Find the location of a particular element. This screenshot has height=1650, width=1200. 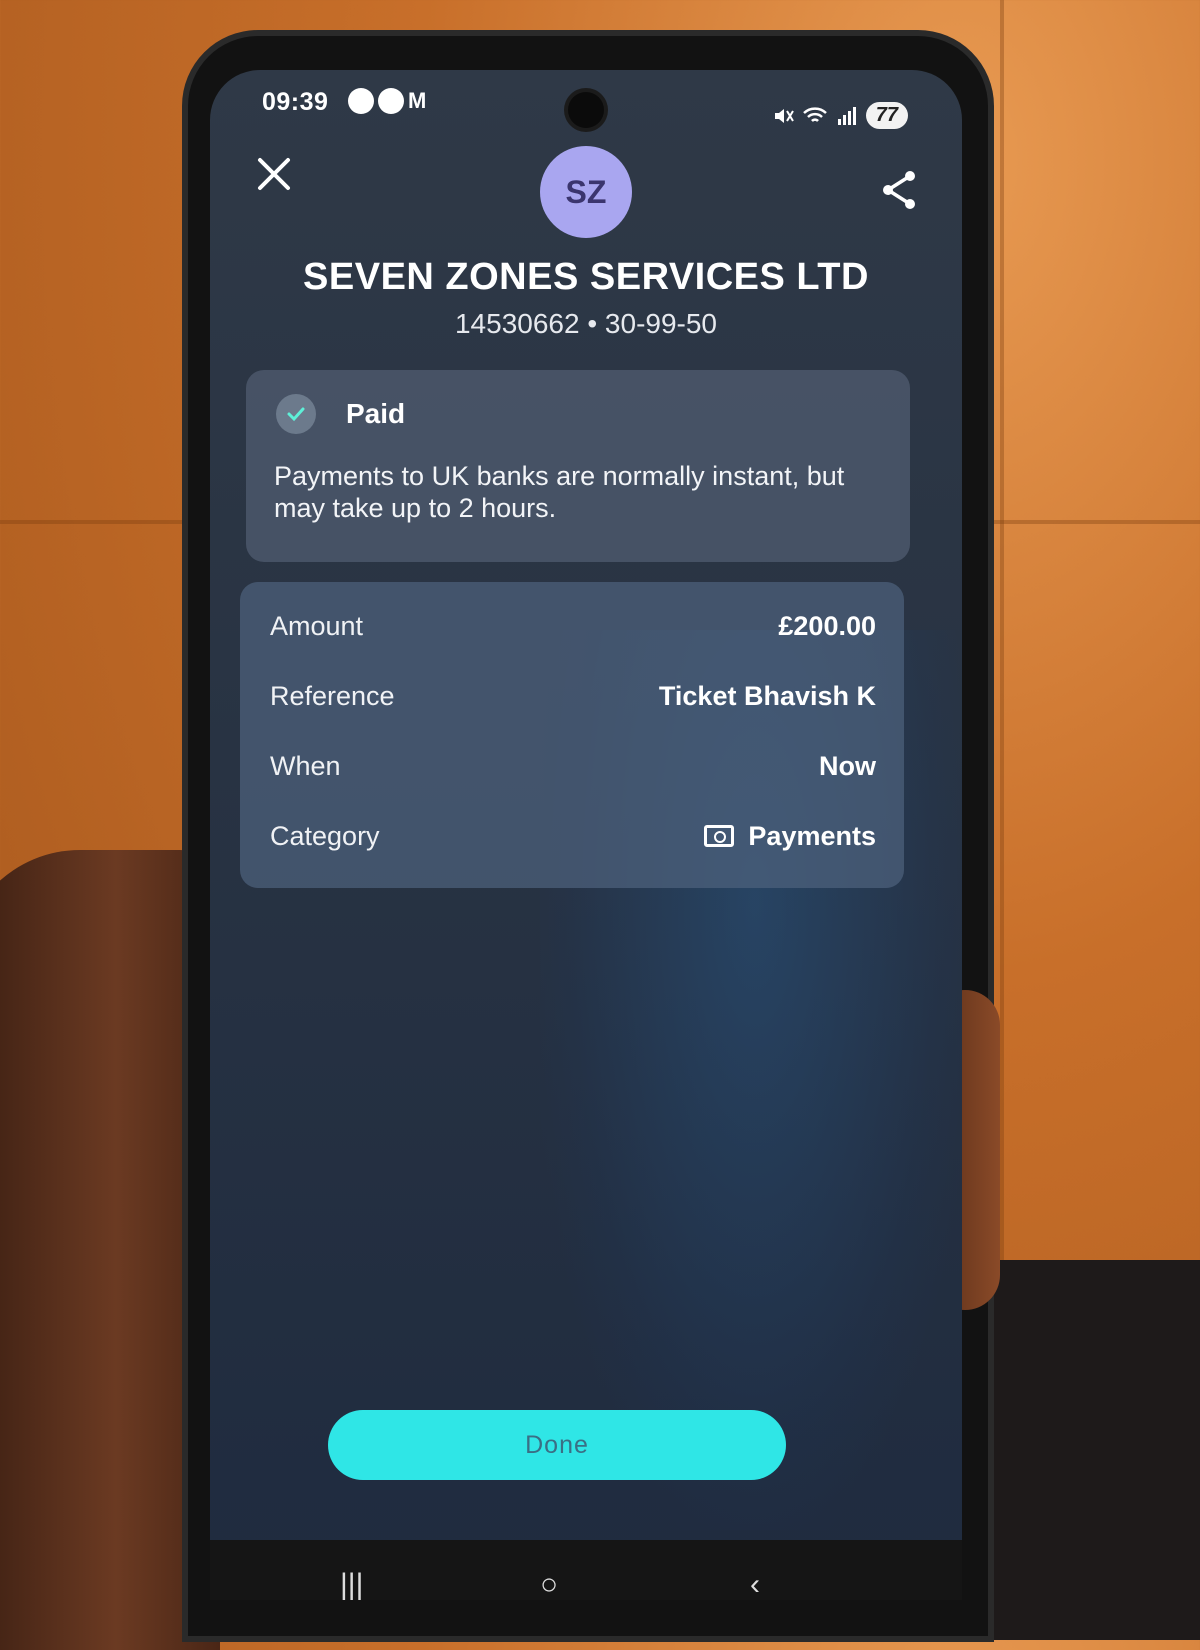

detail-label: Amount is located at coordinates (317, 625).